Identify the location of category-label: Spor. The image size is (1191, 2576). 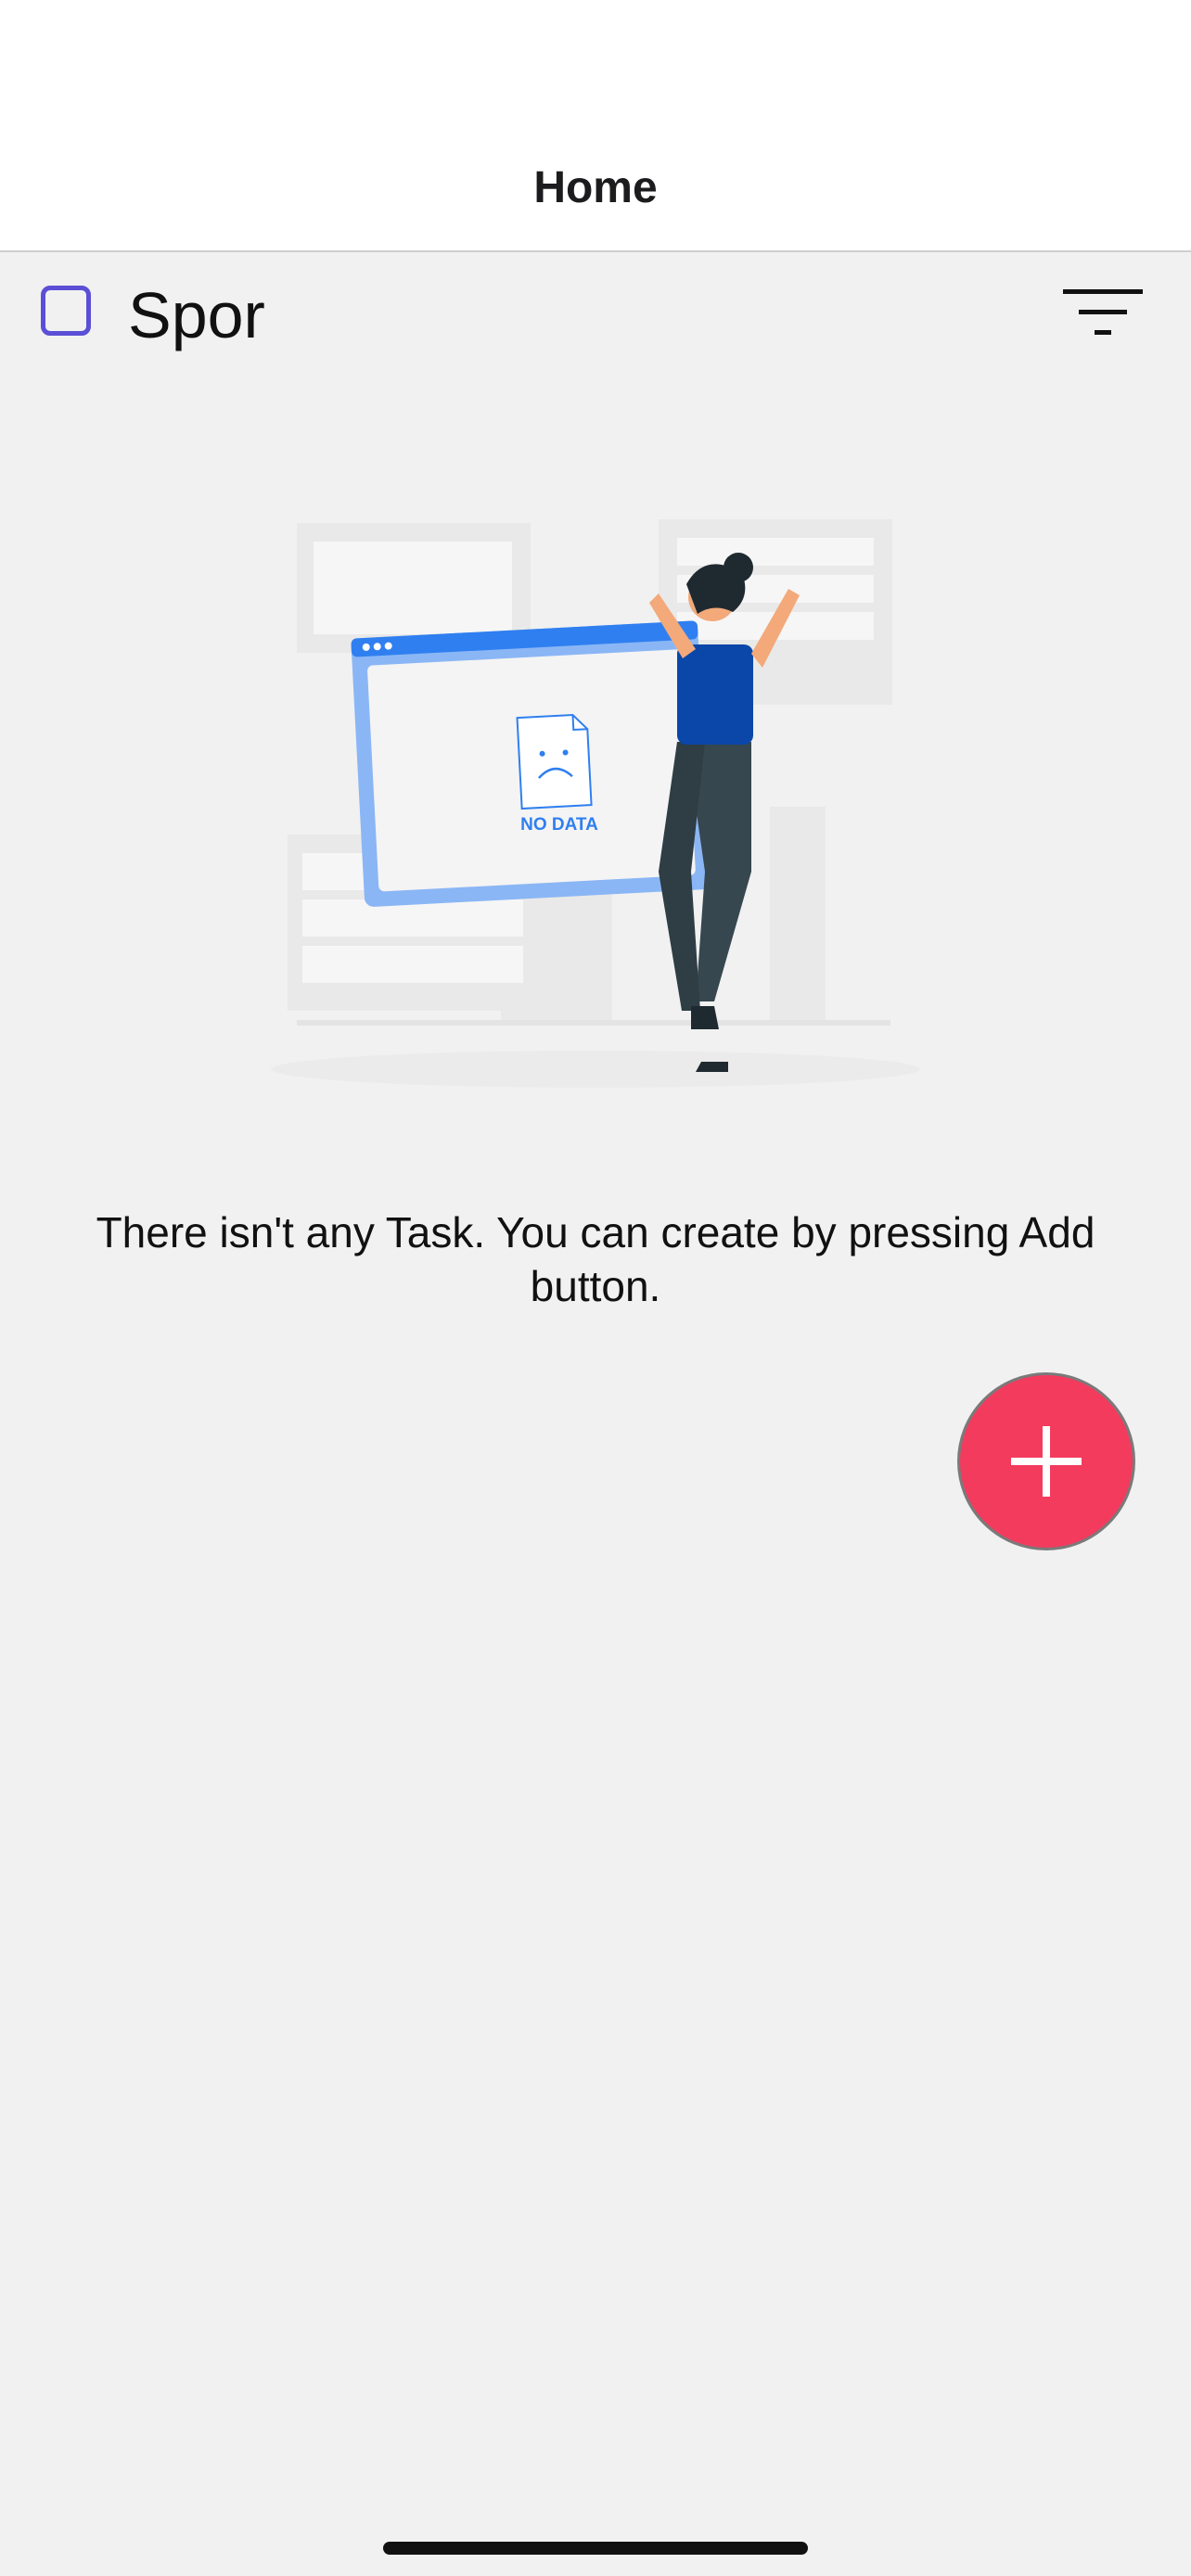
(196, 315).